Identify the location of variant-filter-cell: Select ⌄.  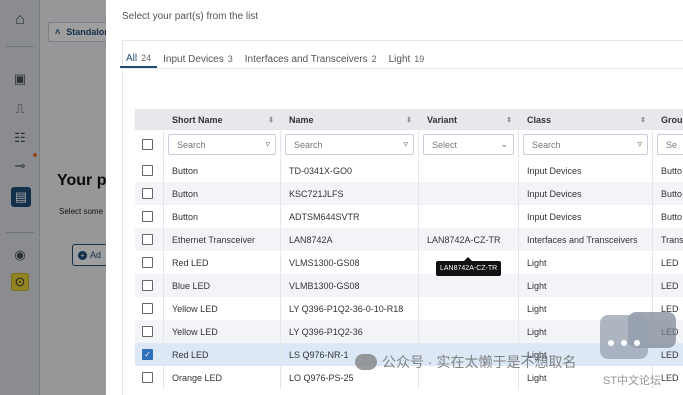
(469, 144).